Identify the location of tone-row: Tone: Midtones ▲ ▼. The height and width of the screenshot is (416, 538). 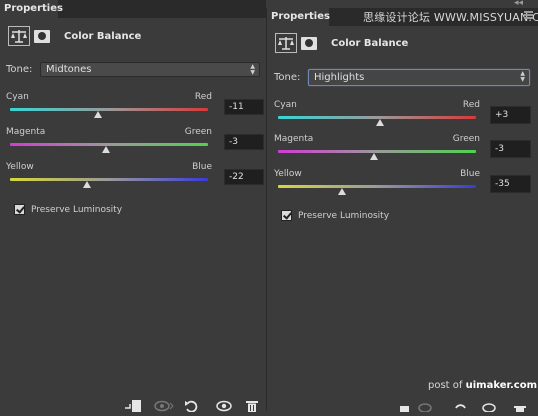
(133, 69).